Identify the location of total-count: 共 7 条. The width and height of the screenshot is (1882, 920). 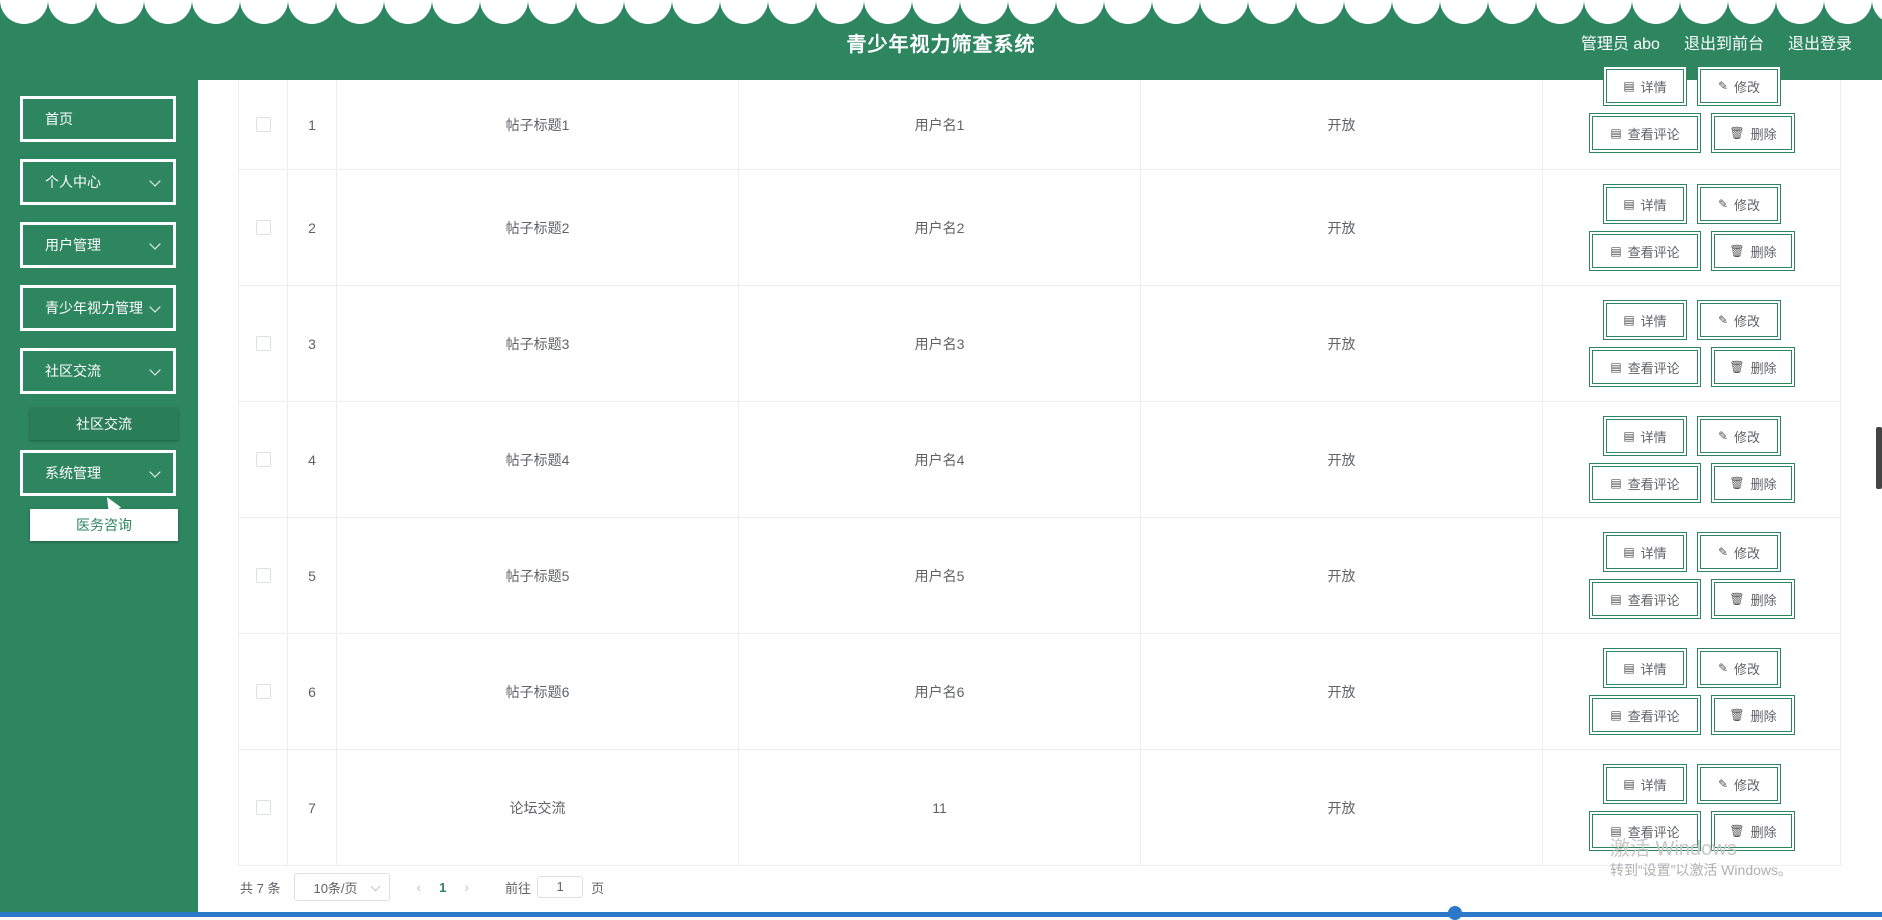
(260, 888).